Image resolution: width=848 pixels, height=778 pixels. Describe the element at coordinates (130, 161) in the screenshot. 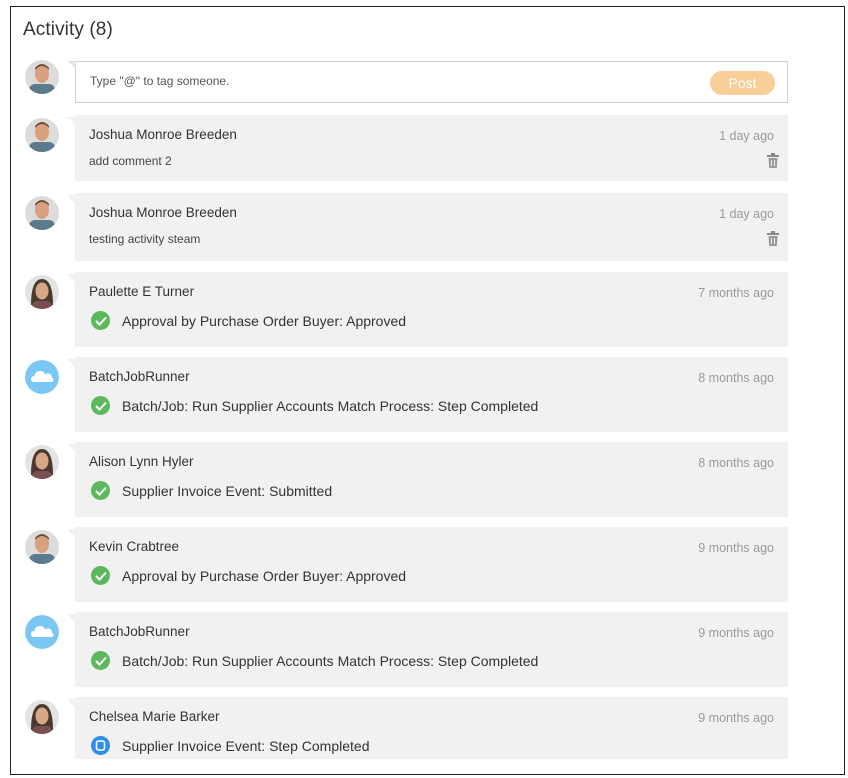

I see `comment-text: add comment 2` at that location.